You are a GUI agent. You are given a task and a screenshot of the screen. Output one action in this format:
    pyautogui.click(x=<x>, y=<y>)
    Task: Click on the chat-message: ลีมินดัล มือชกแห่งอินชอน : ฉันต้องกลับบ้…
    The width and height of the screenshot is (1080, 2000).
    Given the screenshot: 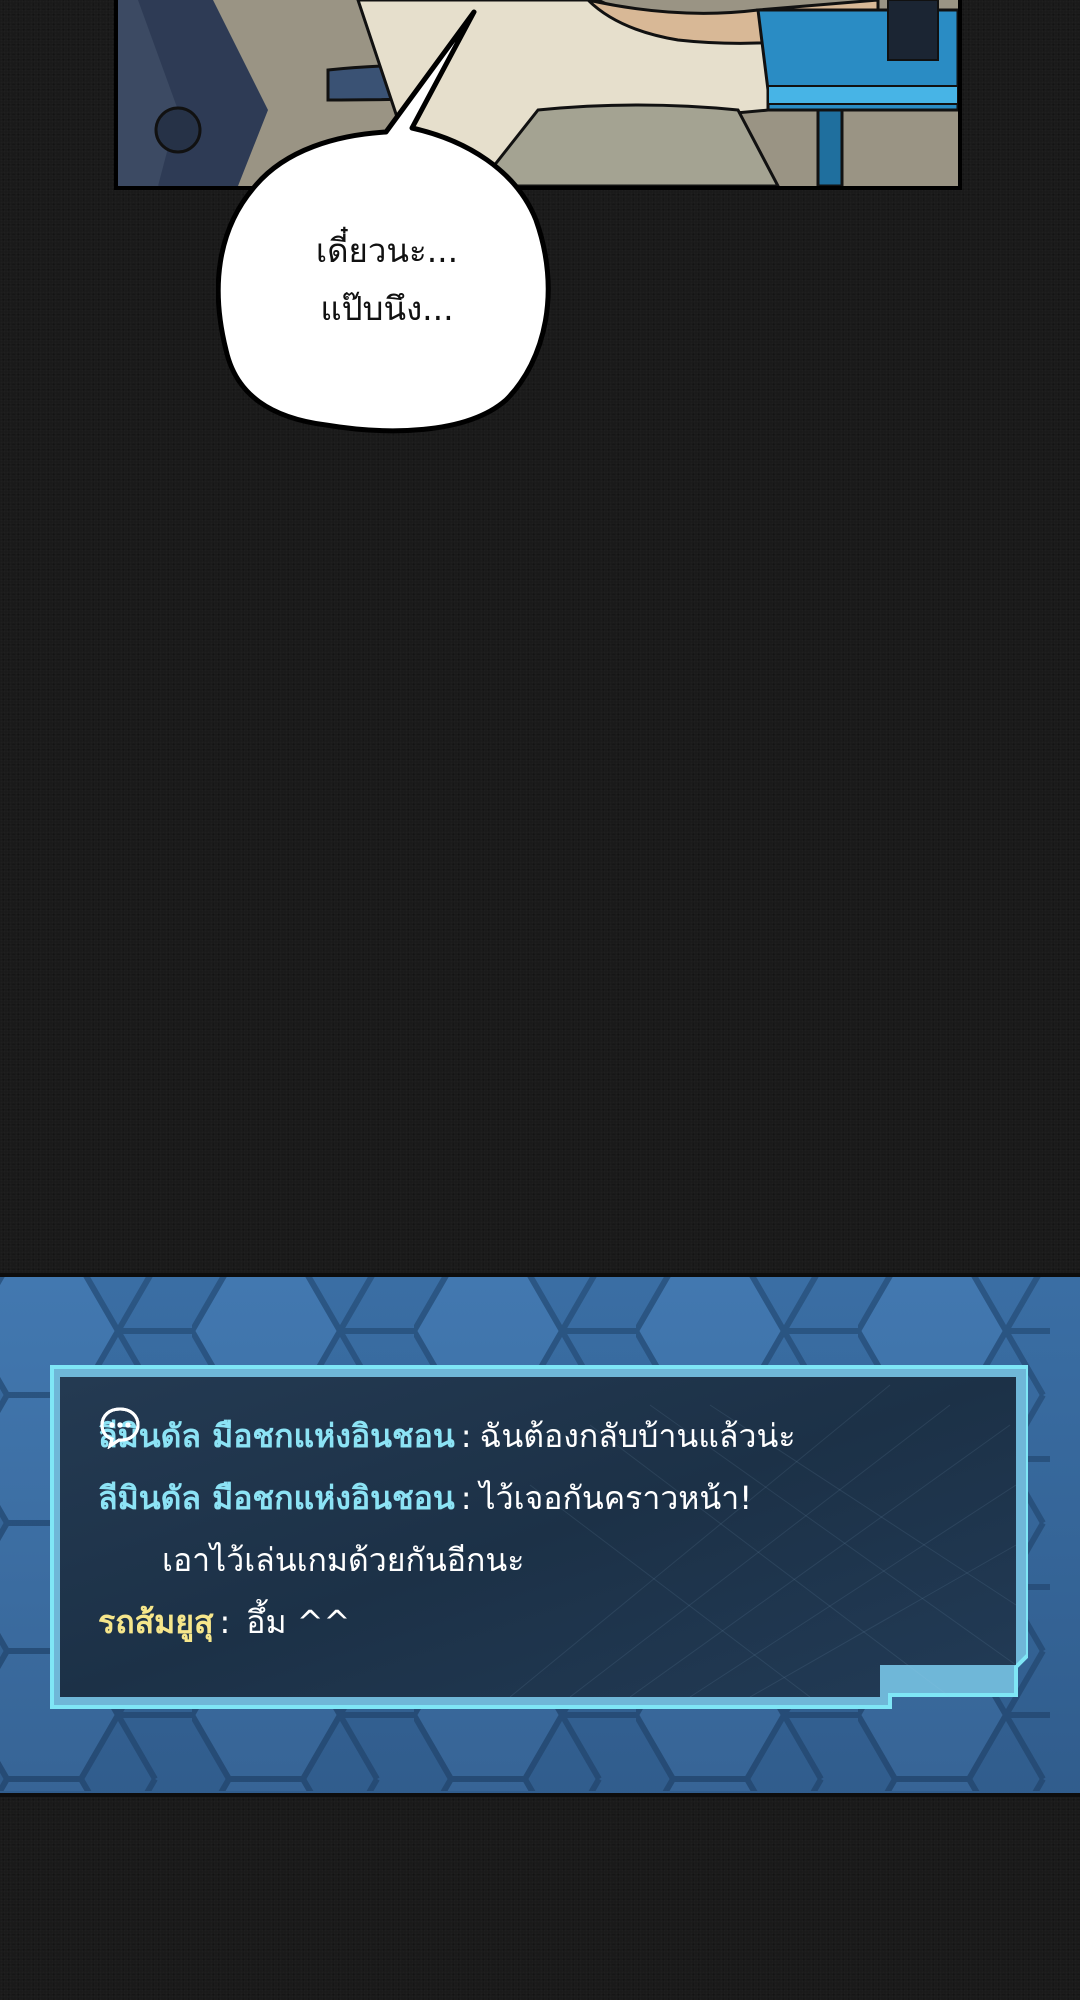 What is the action you would take?
    pyautogui.click(x=548, y=1436)
    